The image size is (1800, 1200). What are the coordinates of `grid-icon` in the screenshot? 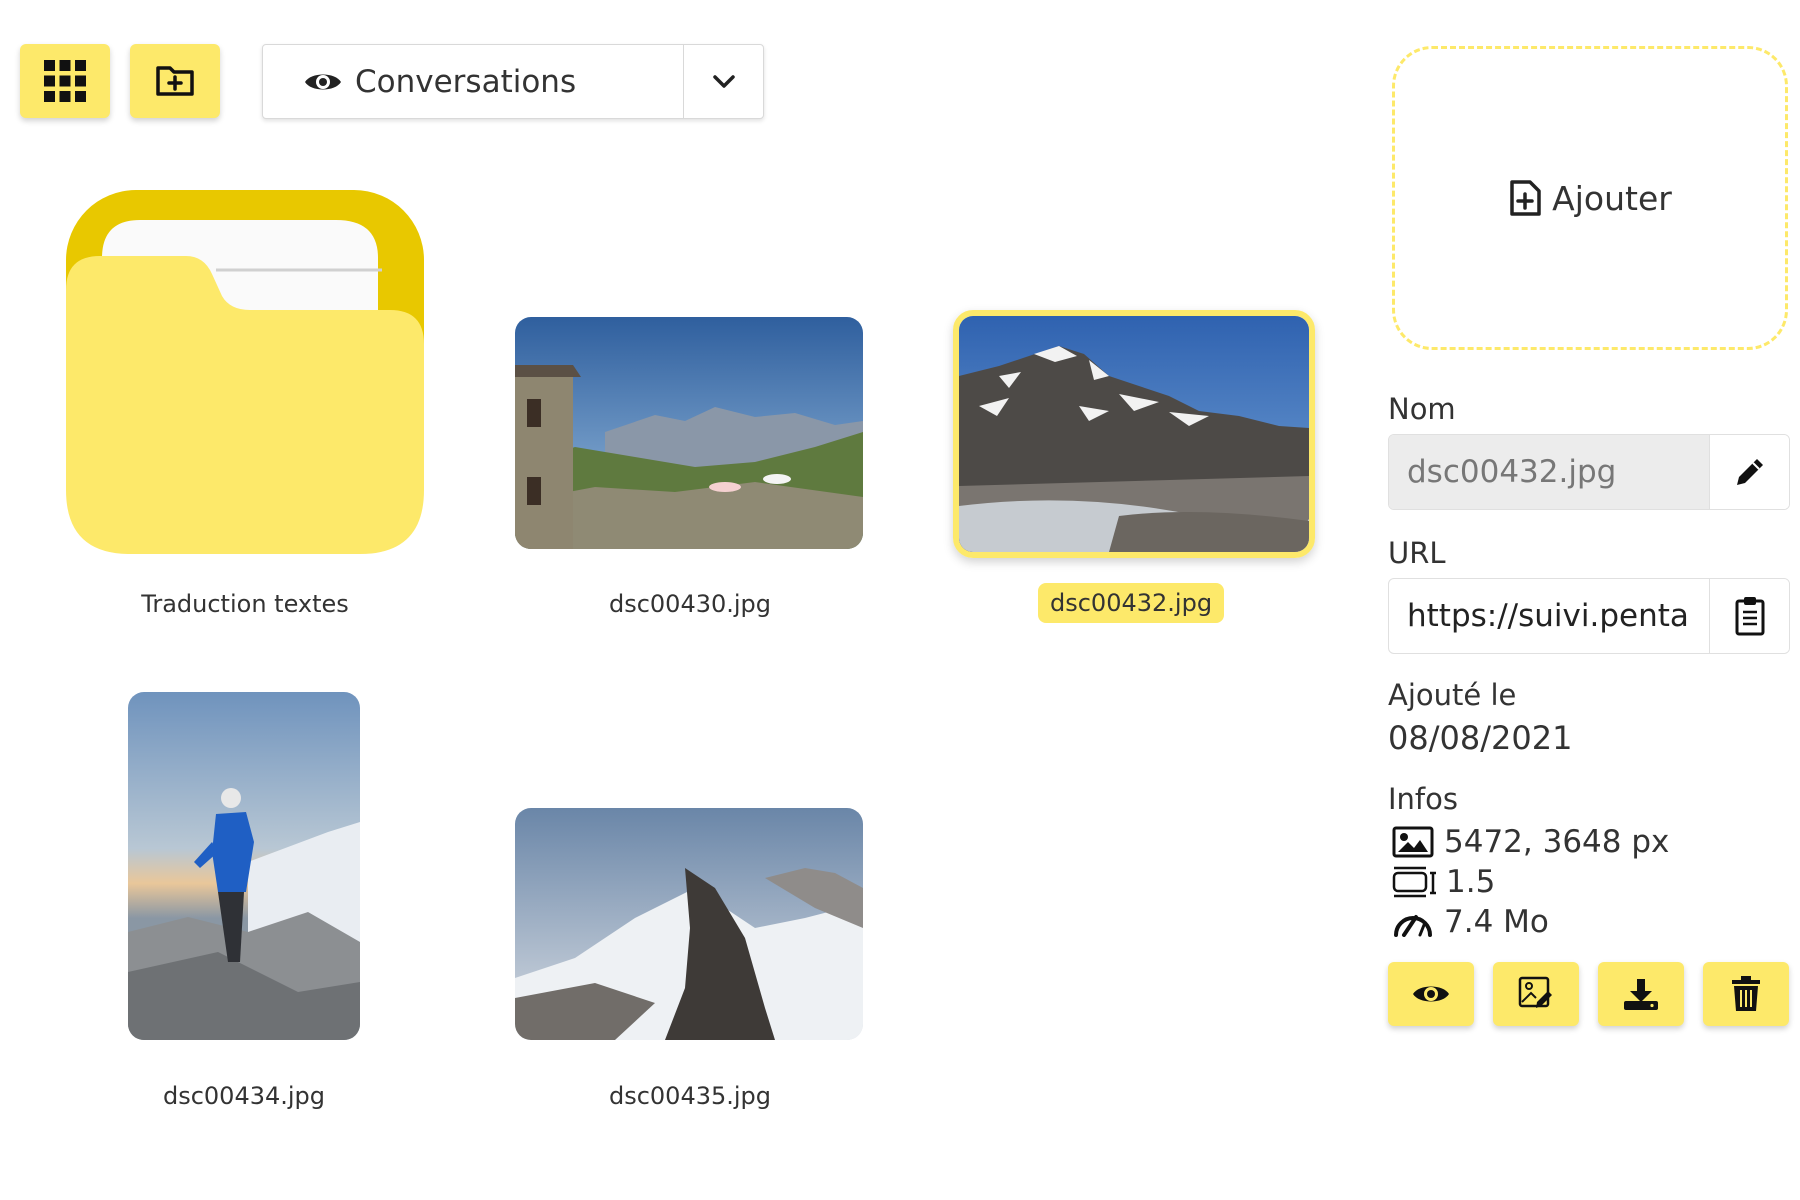 It's located at (65, 81).